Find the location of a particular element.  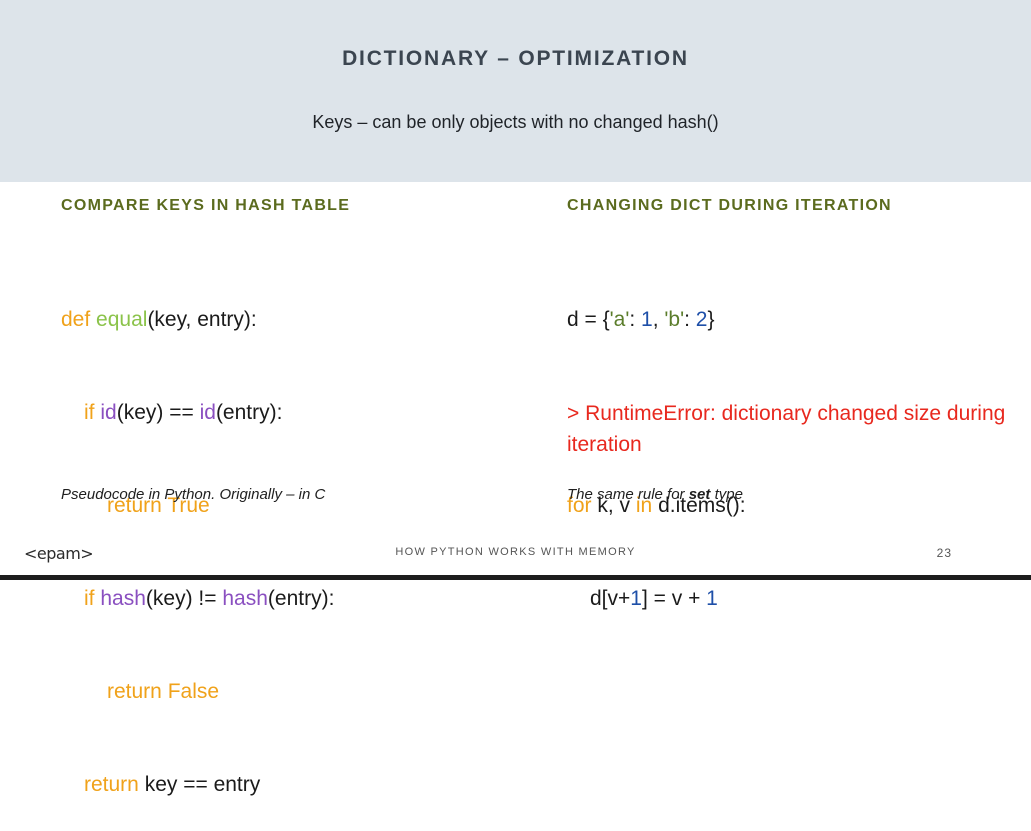

code-line: d = {'a': 1, 'b': 2} is located at coordinates (656, 319).